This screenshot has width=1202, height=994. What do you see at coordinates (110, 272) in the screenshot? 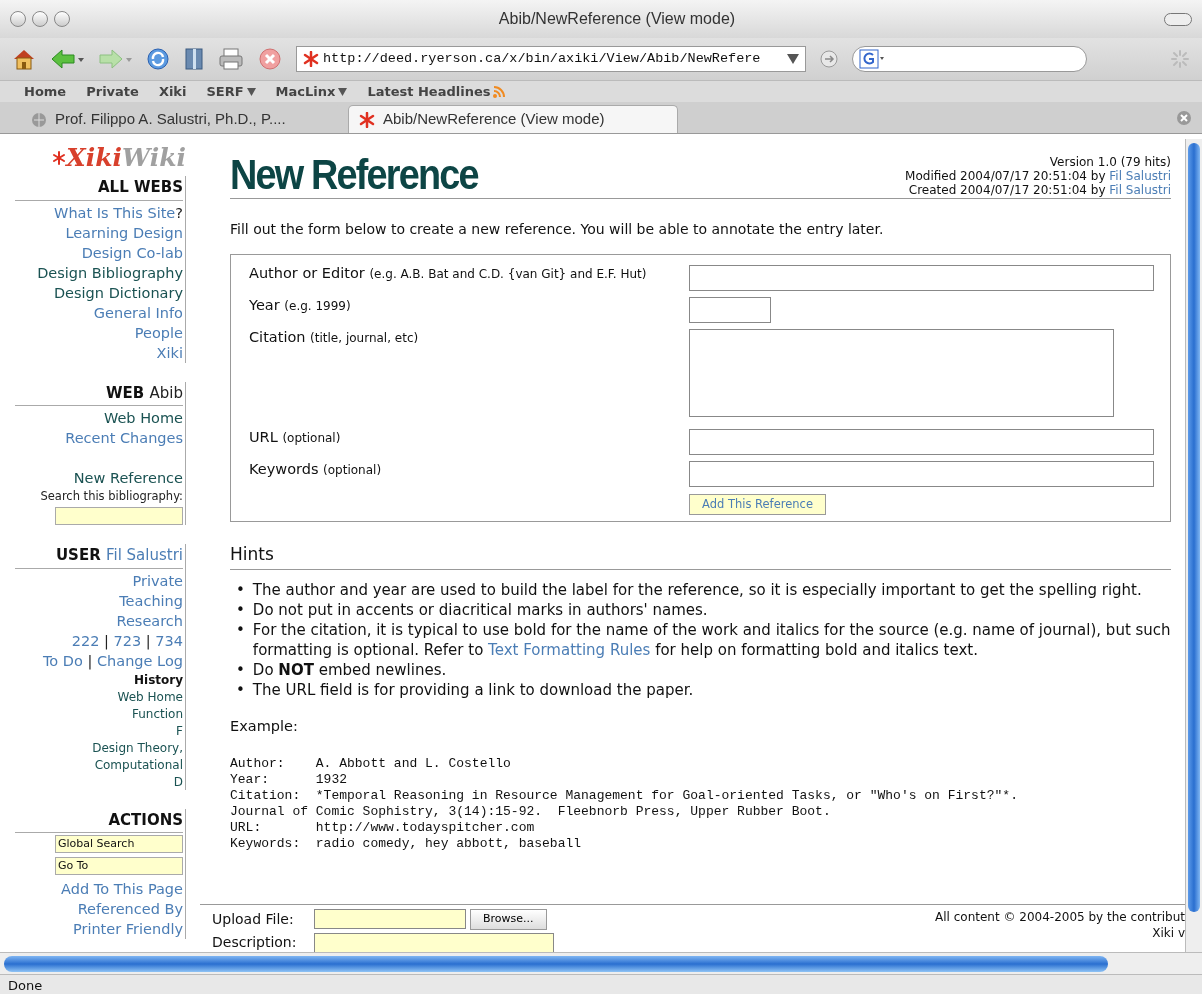
I see `sidebar-link: Design Bibliography` at bounding box center [110, 272].